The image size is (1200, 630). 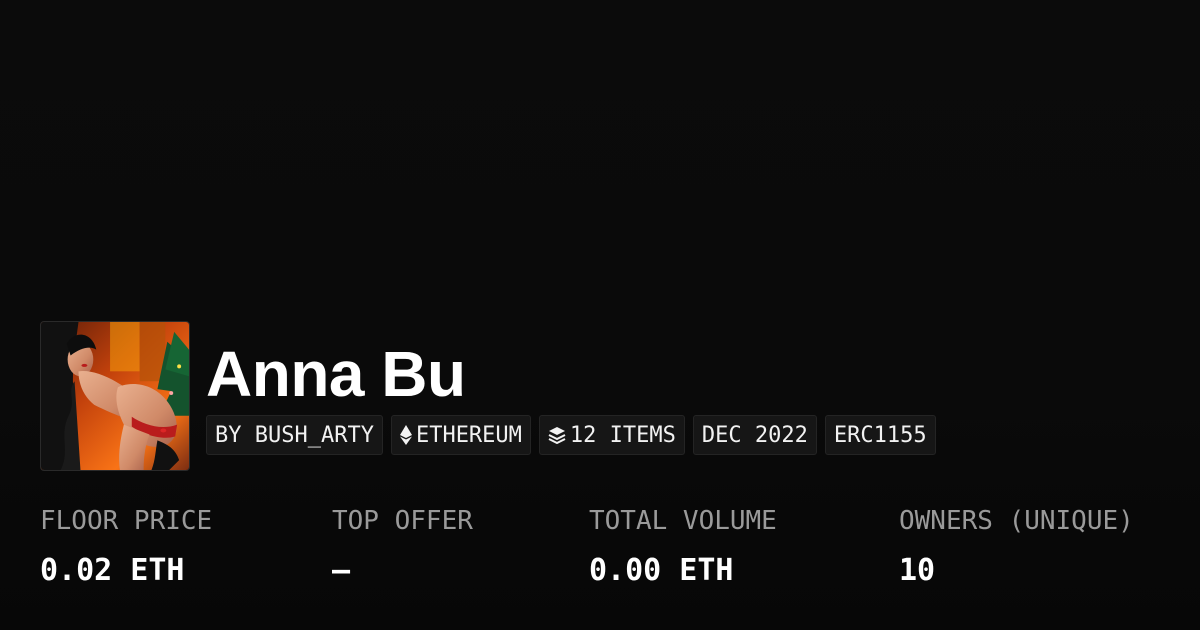 I want to click on chip-standard-label: ERC1155, so click(x=880, y=435).